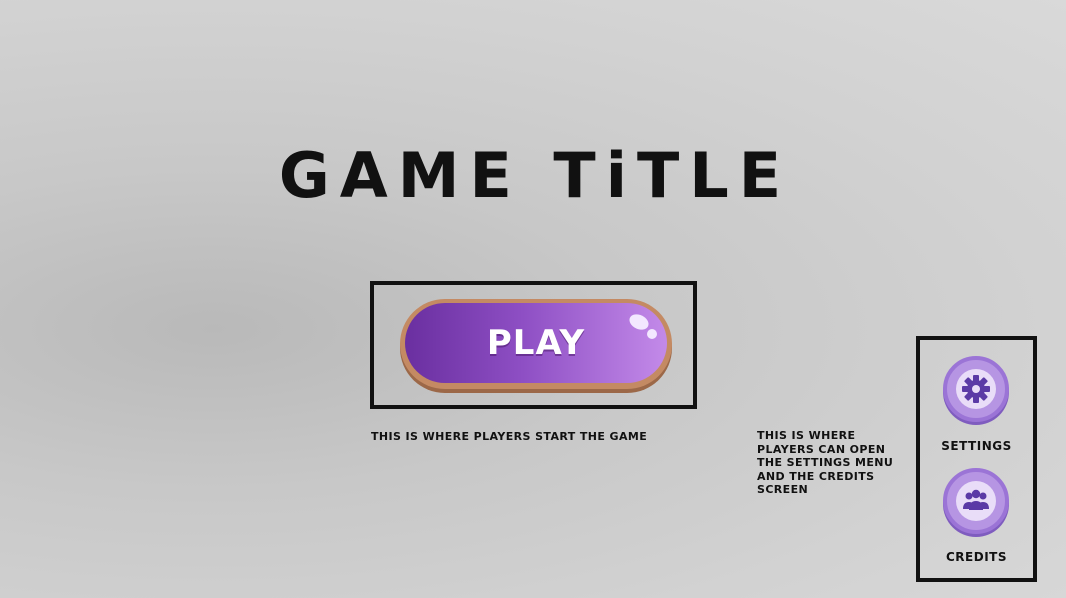  I want to click on play-button-label: PLAY, so click(536, 343).